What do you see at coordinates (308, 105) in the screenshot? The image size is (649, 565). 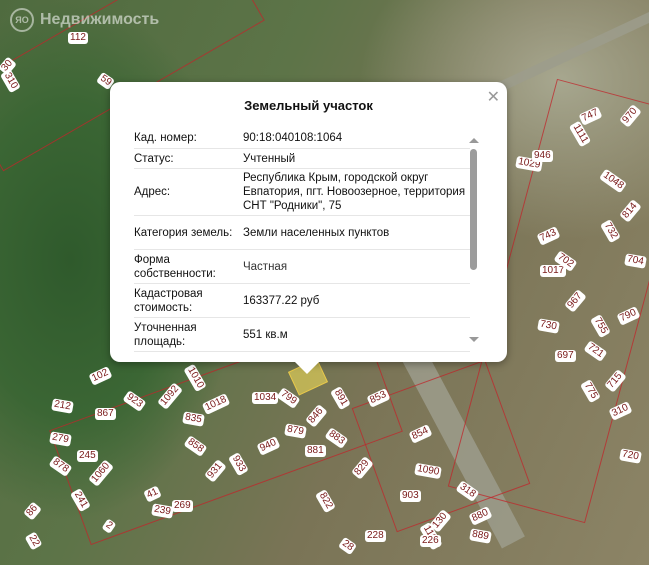 I see `popup-title: Земельный участок` at bounding box center [308, 105].